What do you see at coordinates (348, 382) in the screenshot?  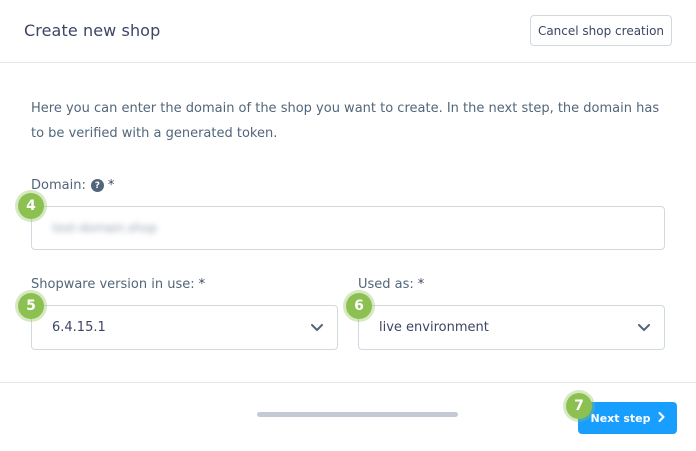 I see `footer-divider` at bounding box center [348, 382].